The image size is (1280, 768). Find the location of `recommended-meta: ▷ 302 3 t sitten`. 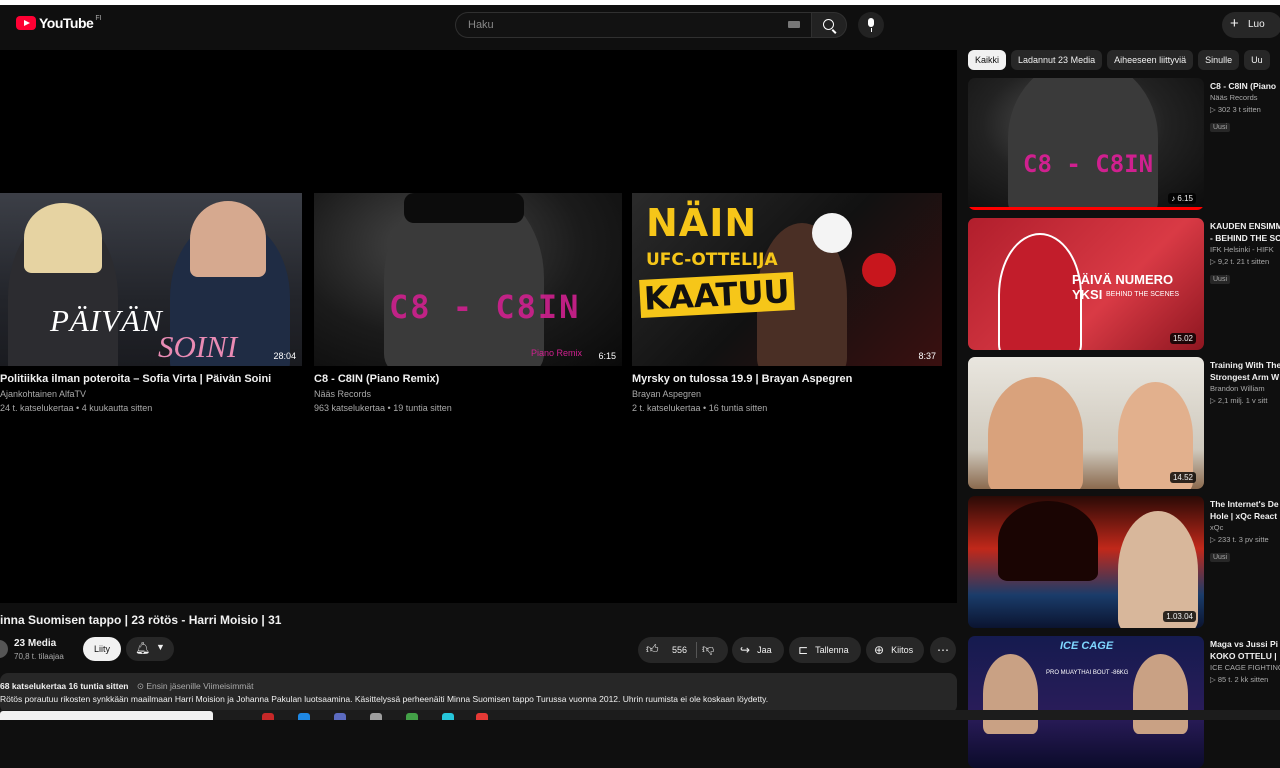

recommended-meta: ▷ 302 3 t sitten is located at coordinates (1235, 109).